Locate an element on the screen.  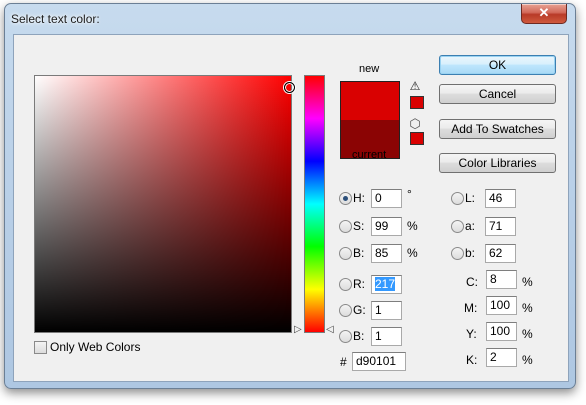
dialog-title: Select text color: is located at coordinates (55, 19).